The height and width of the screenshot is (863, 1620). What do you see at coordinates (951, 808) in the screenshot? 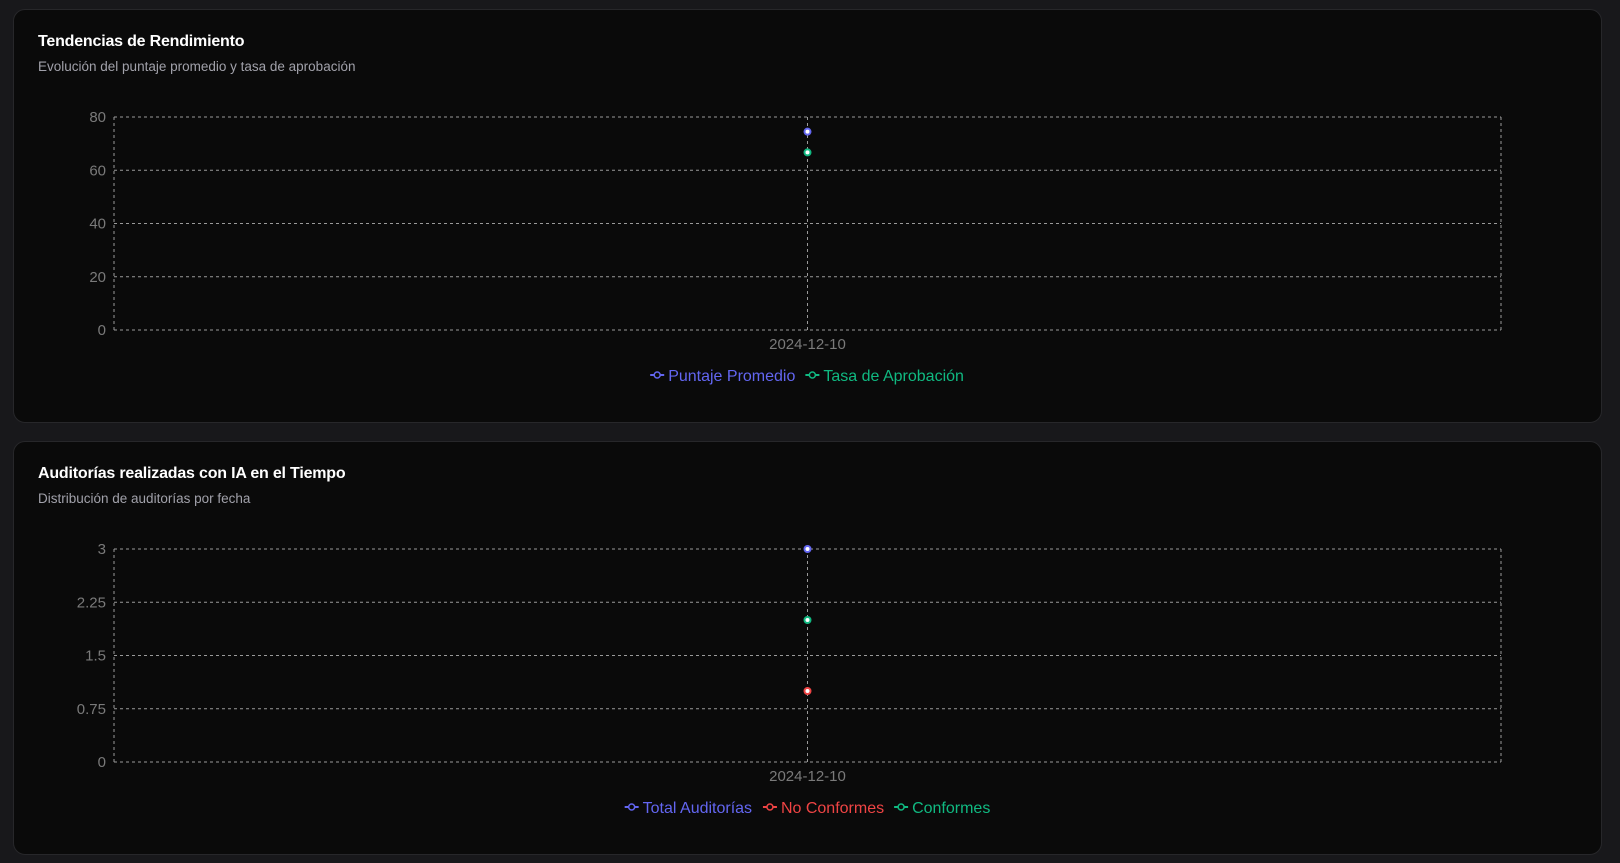
I see `legend-label: Conformes` at bounding box center [951, 808].